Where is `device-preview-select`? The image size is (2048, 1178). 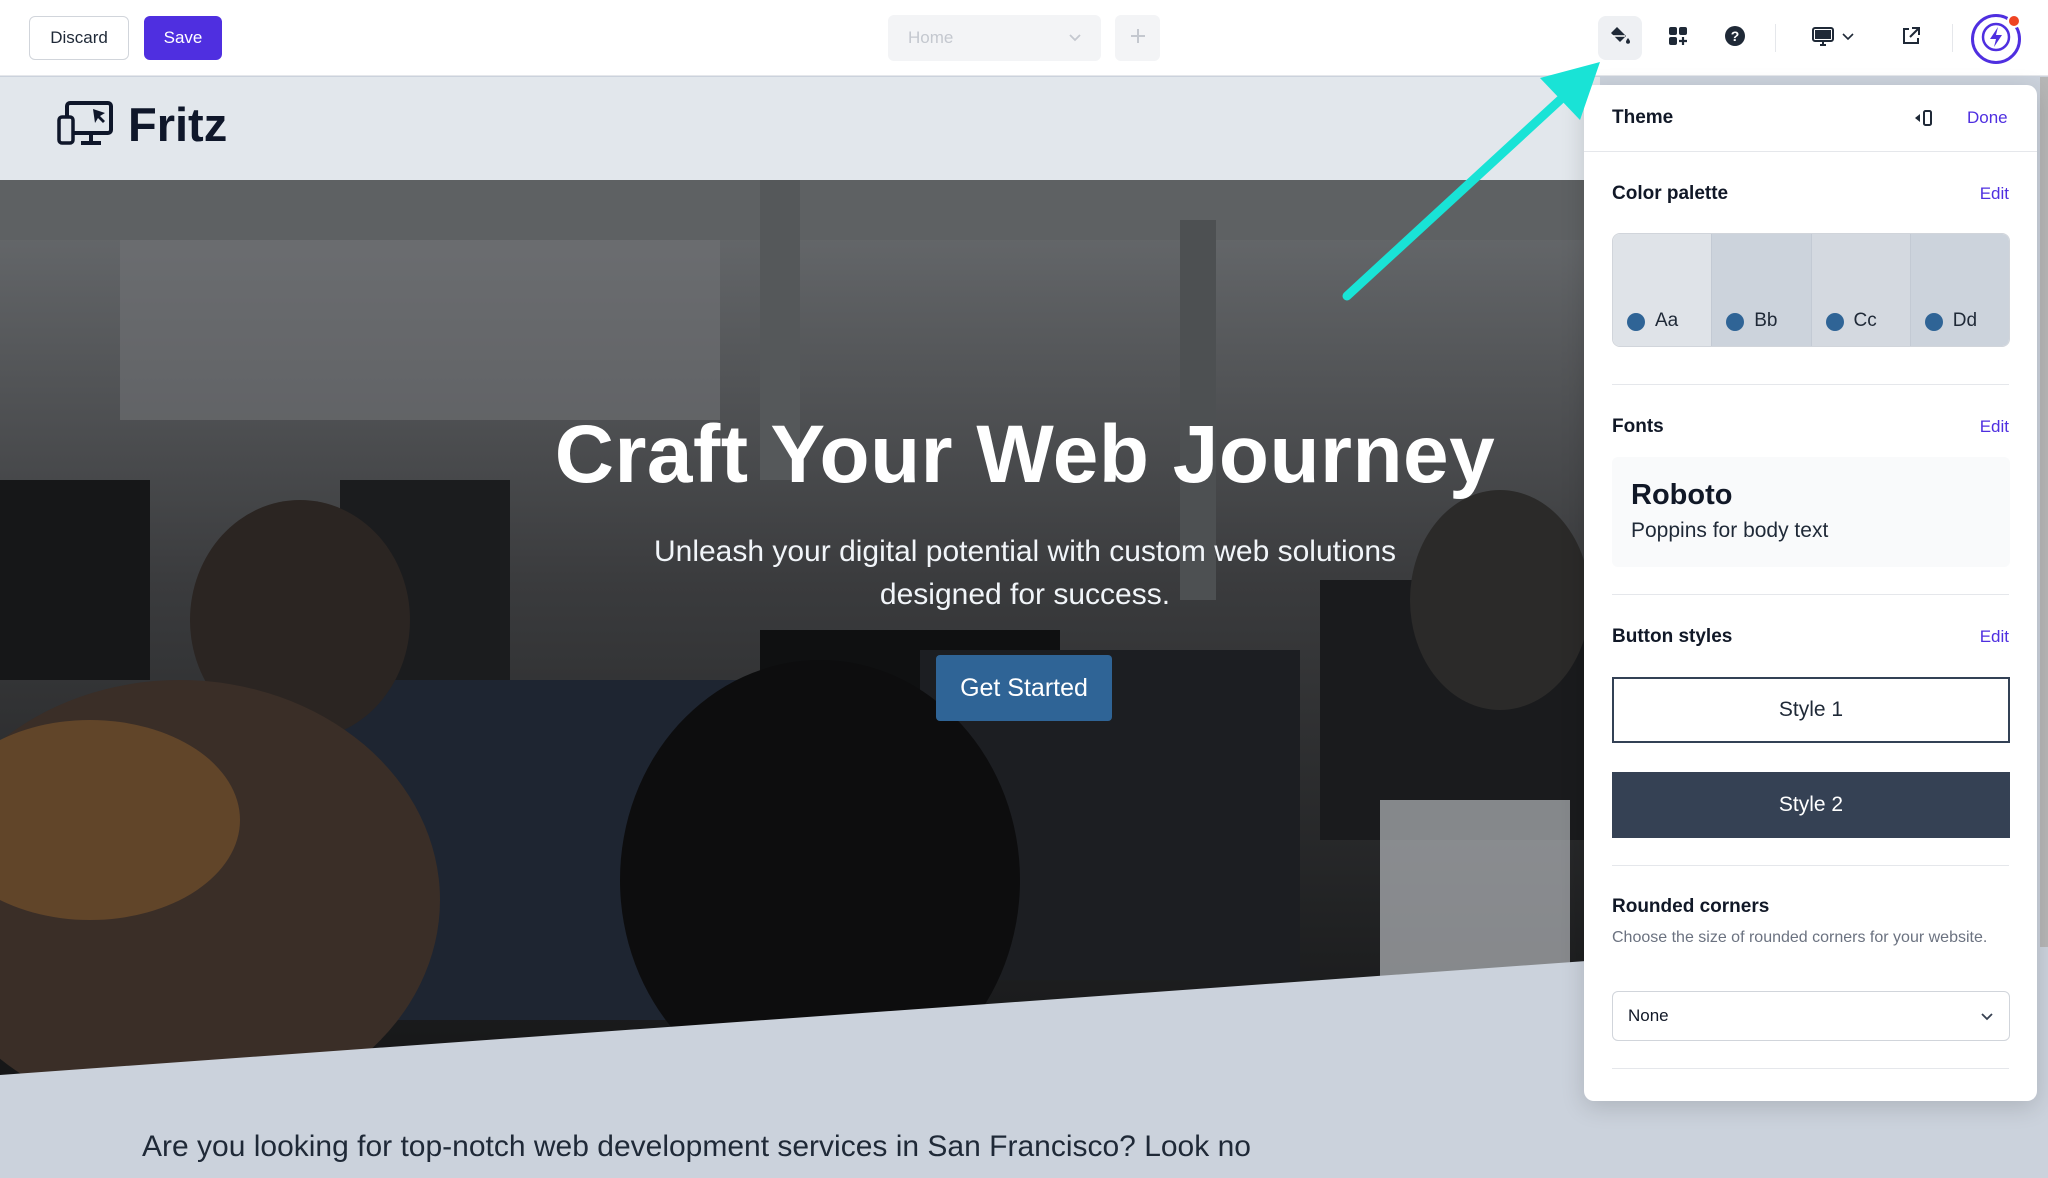 device-preview-select is located at coordinates (1833, 38).